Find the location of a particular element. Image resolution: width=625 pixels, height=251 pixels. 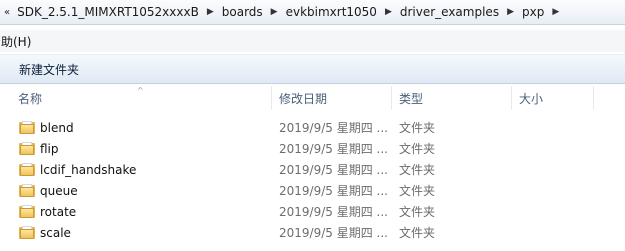

file-name: blend is located at coordinates (57, 127).